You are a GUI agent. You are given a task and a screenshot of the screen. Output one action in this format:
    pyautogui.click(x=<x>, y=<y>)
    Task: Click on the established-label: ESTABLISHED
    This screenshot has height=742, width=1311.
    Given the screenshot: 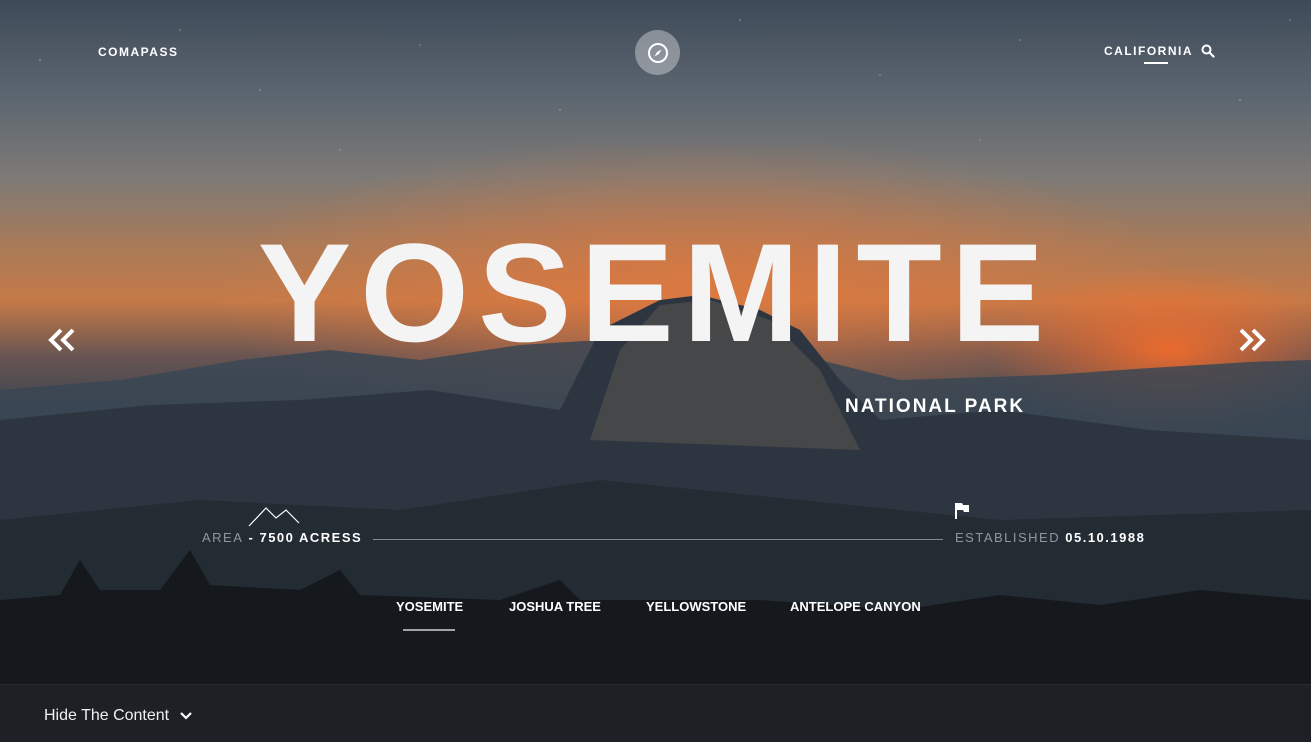 What is the action you would take?
    pyautogui.click(x=1008, y=537)
    